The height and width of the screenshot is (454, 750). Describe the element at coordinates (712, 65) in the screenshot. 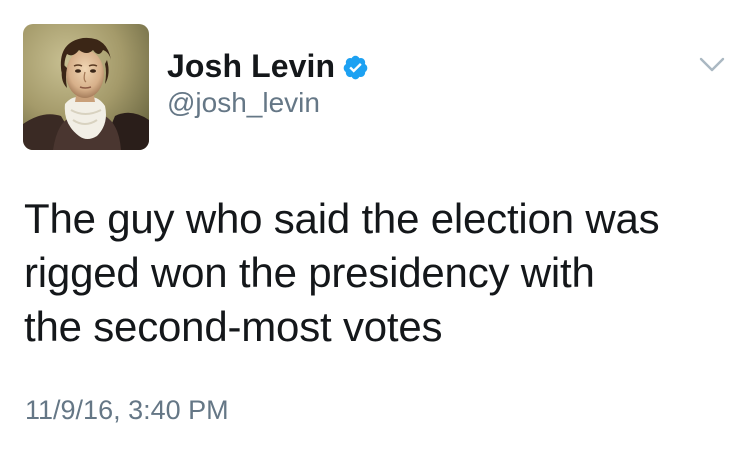

I see `chevron-down-icon` at that location.